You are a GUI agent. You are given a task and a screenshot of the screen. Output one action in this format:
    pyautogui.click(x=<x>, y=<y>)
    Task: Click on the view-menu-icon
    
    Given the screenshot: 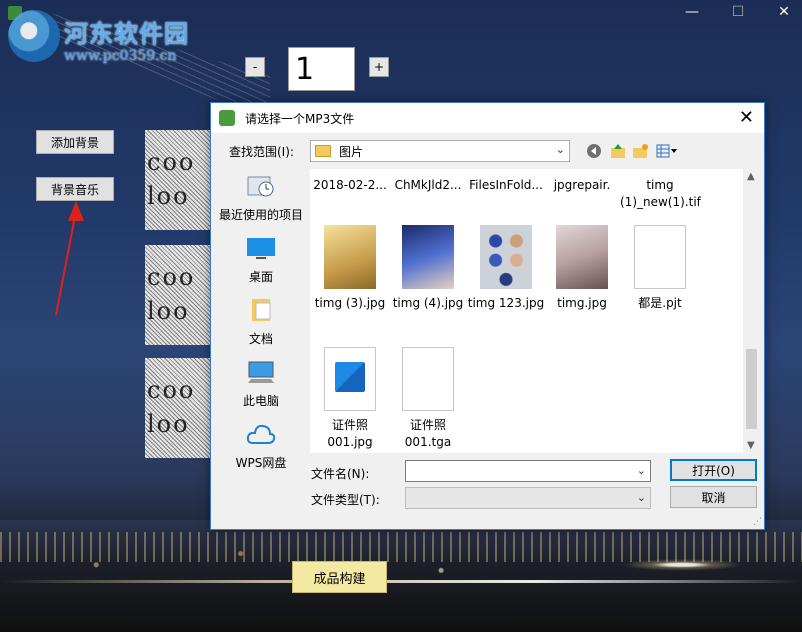 What is the action you would take?
    pyautogui.click(x=667, y=151)
    